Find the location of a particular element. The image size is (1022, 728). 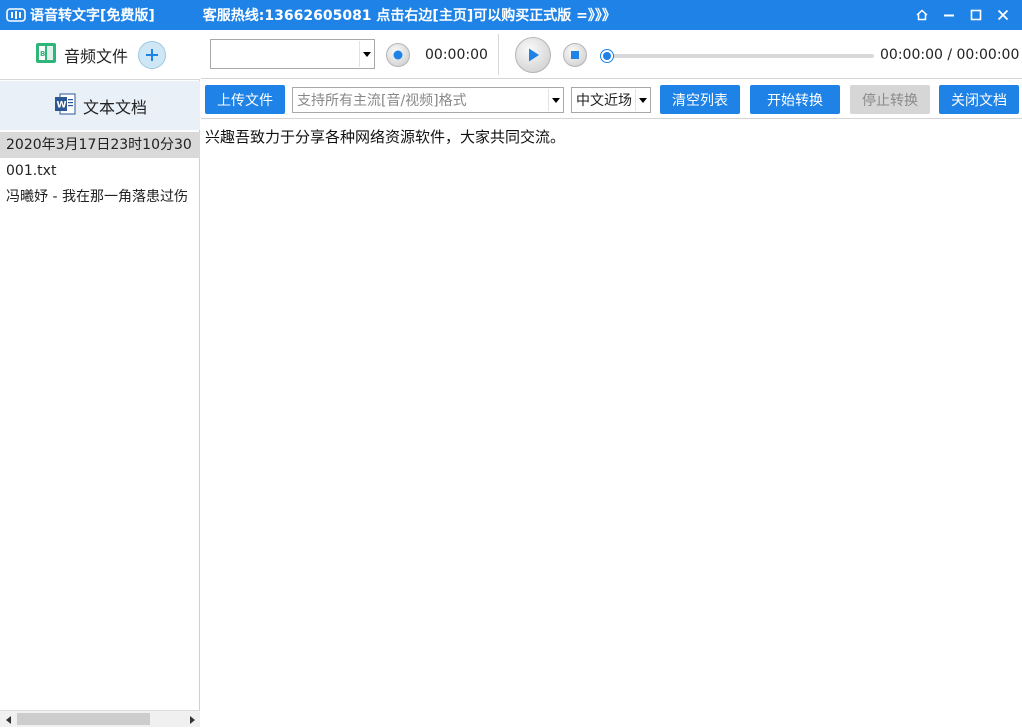

play-button is located at coordinates (533, 55).